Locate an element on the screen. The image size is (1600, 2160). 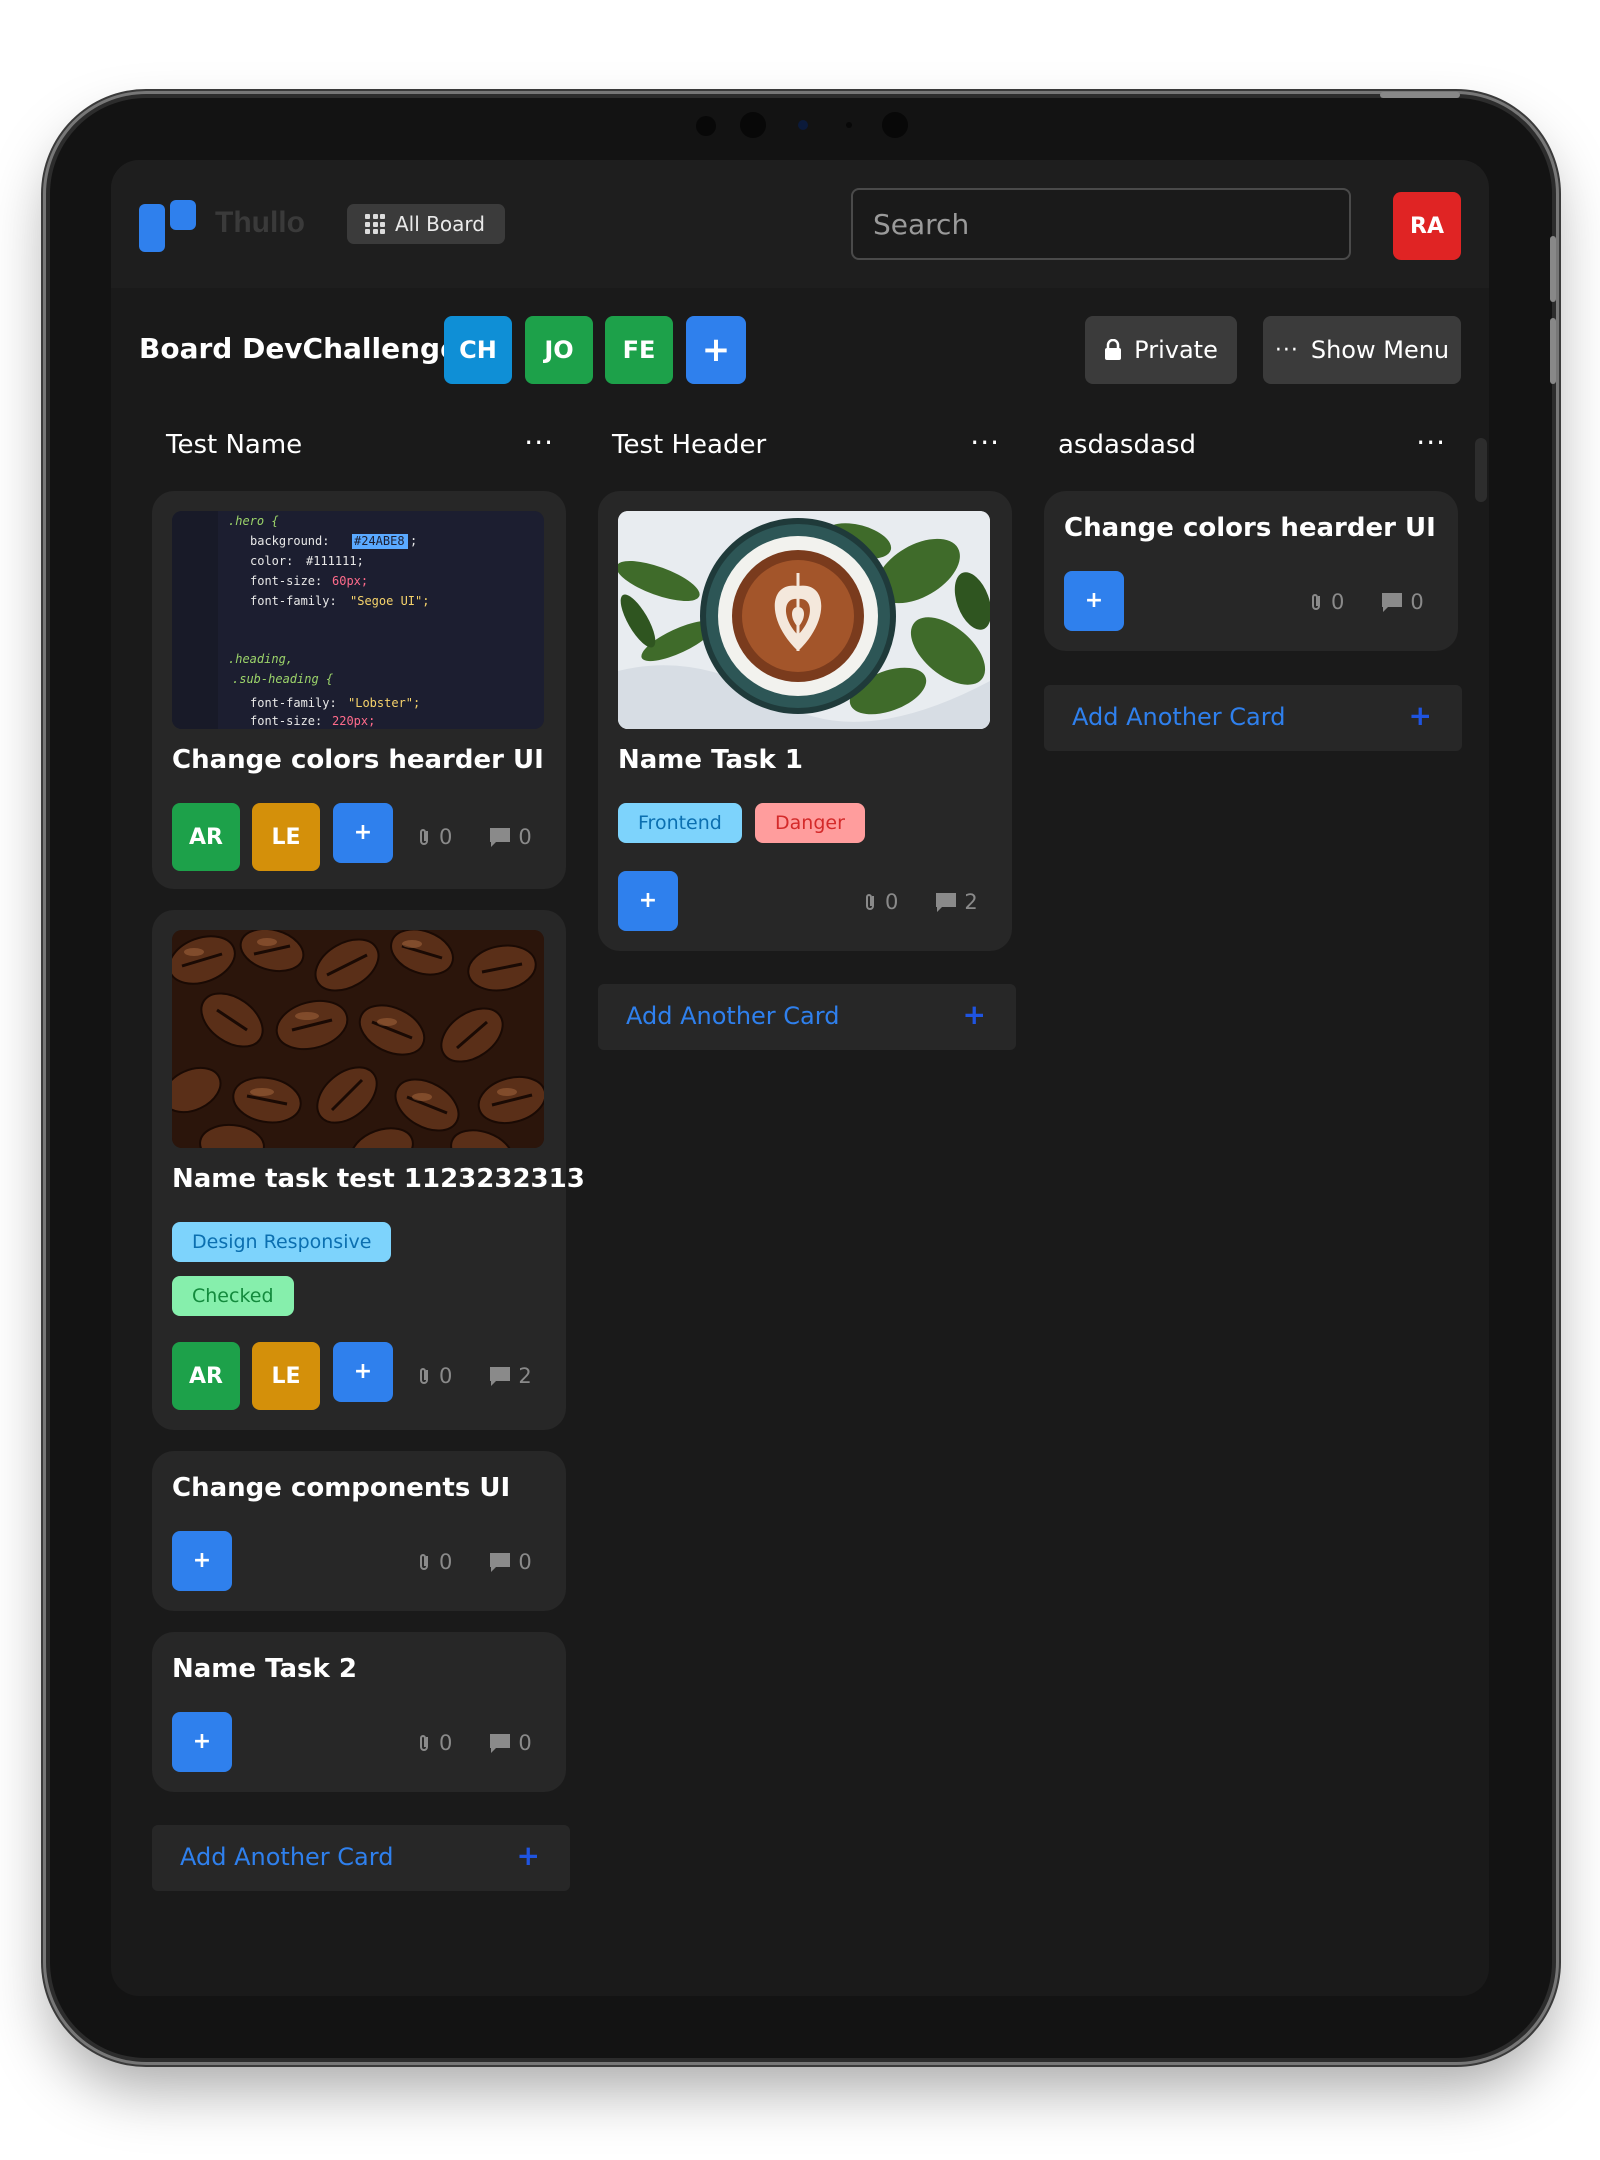
comment-count: 2 is located at coordinates (971, 902).